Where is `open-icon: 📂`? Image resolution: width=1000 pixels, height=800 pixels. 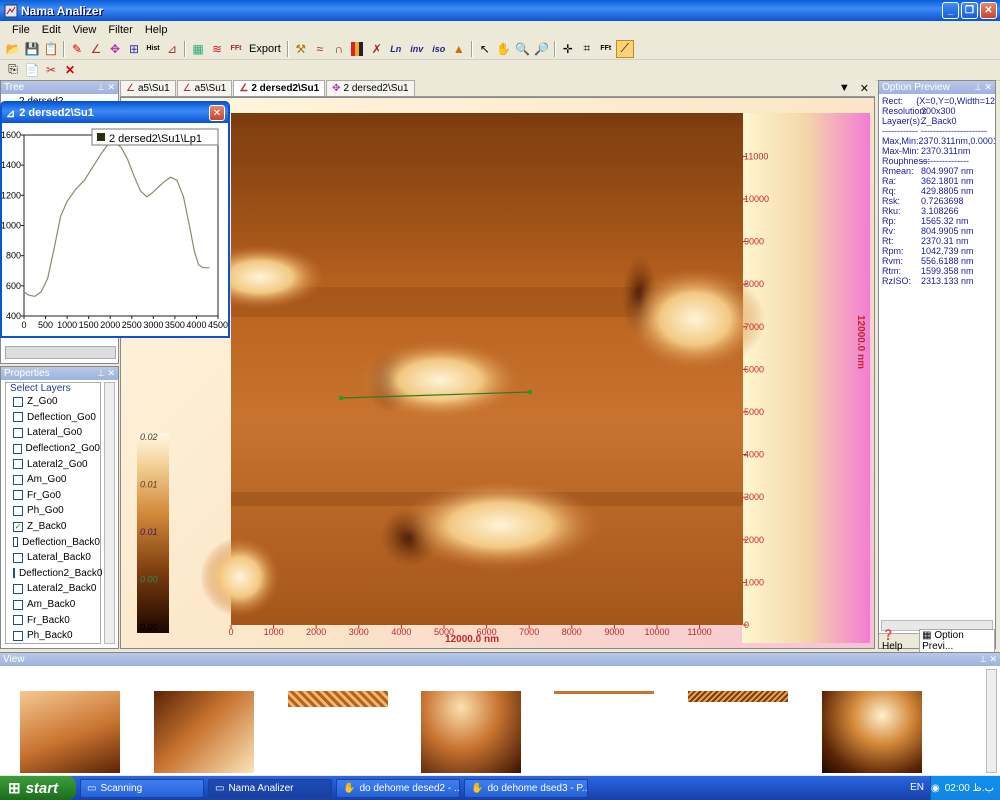
open-icon: 📂 is located at coordinates (13, 49).